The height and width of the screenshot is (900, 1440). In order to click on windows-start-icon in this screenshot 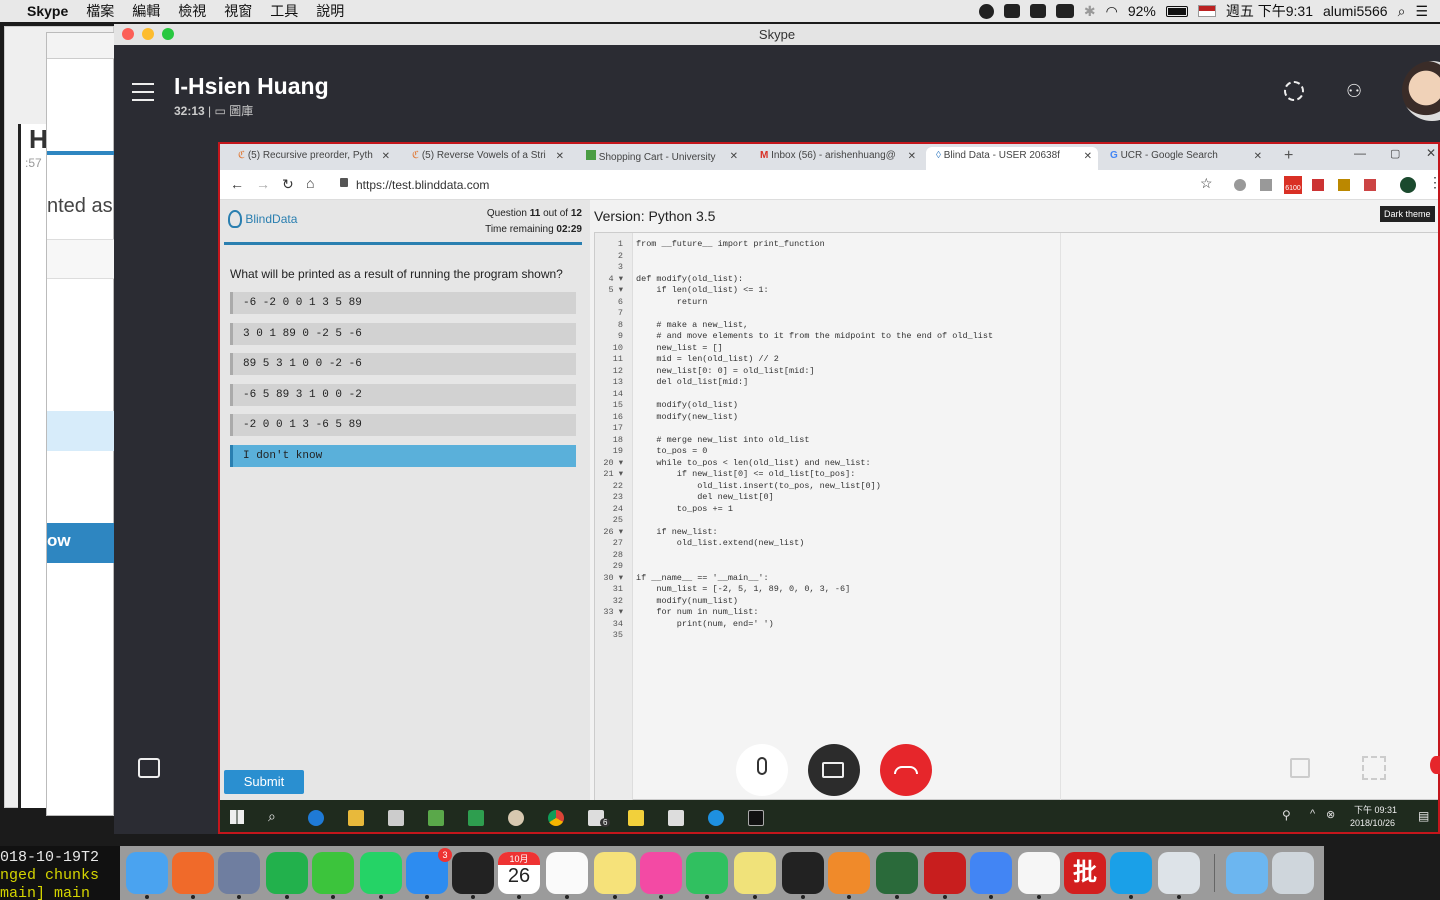, I will do `click(237, 817)`.